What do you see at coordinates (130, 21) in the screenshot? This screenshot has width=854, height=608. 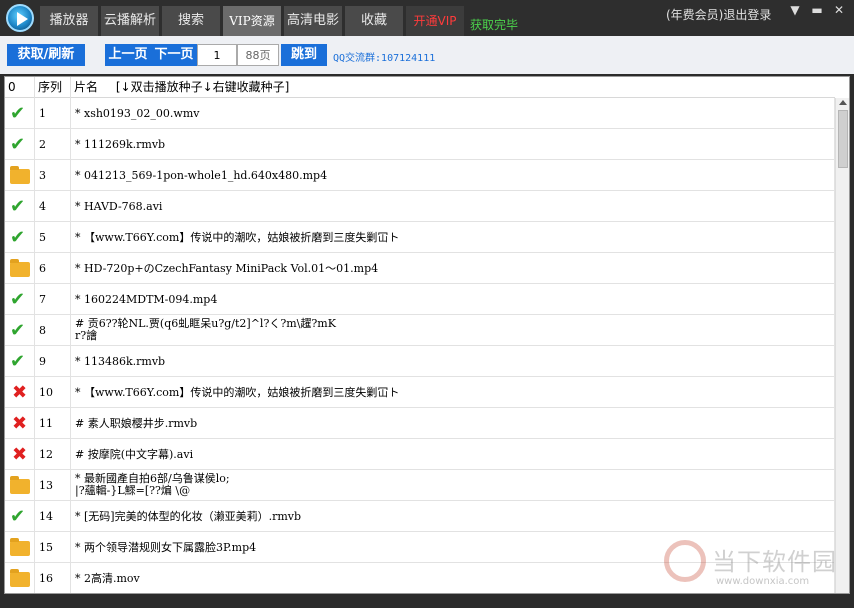 I see `tab-cloud-parse: 云播解析` at bounding box center [130, 21].